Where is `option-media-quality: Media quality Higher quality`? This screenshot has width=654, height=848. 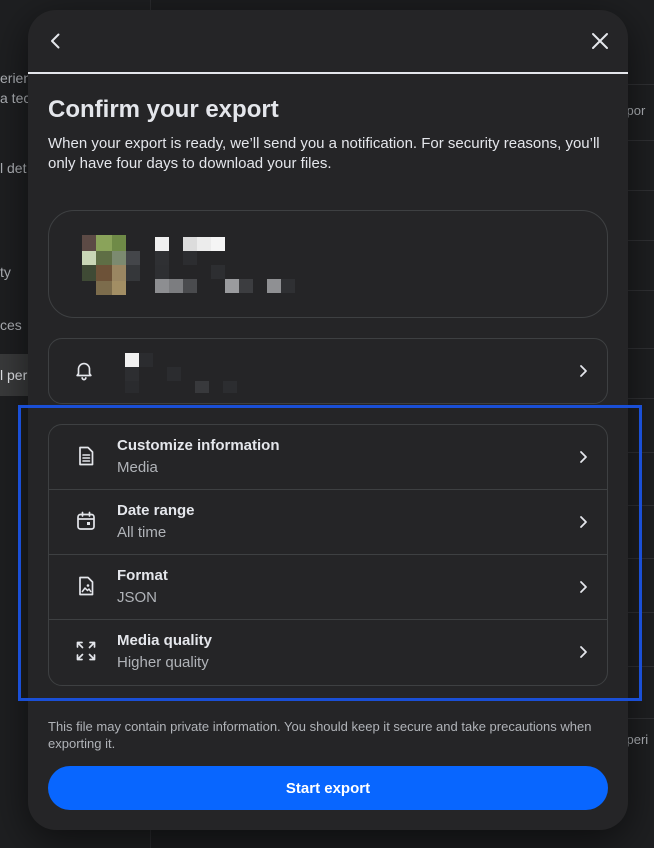 option-media-quality: Media quality Higher quality is located at coordinates (328, 652).